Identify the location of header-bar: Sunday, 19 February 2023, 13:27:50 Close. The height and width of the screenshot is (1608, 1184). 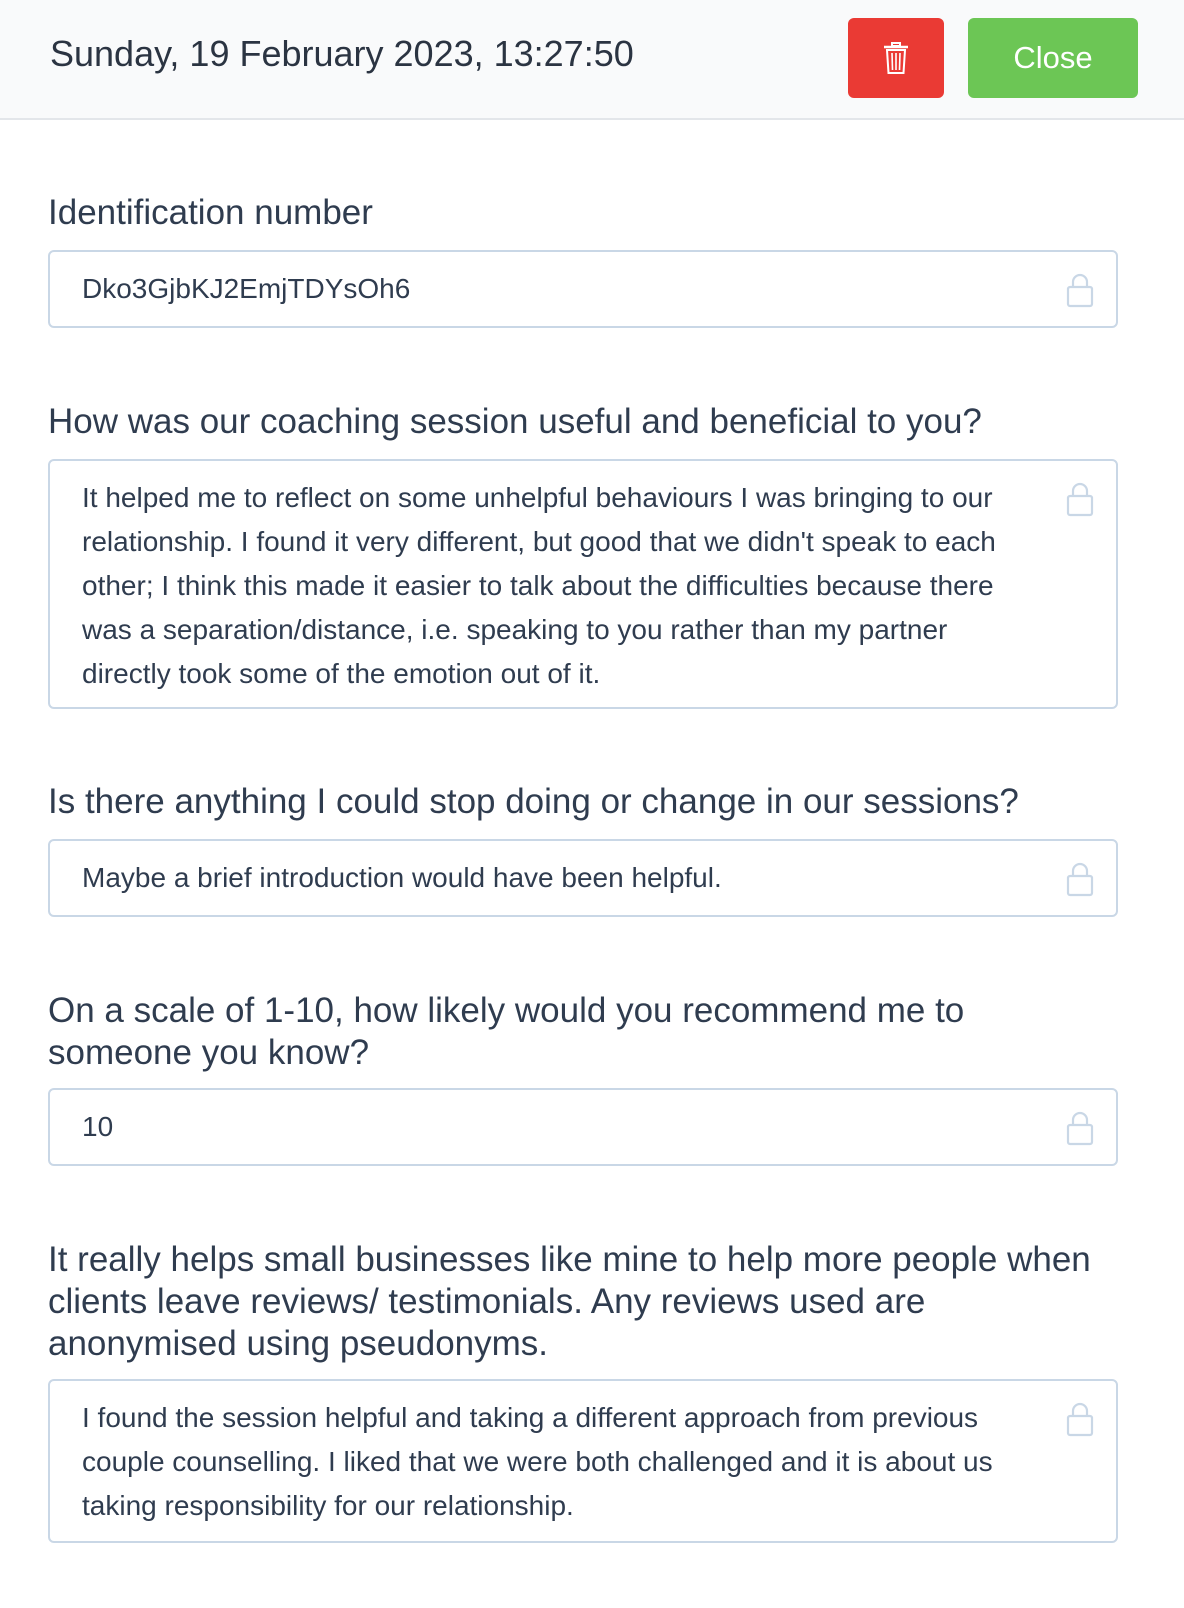
(592, 60).